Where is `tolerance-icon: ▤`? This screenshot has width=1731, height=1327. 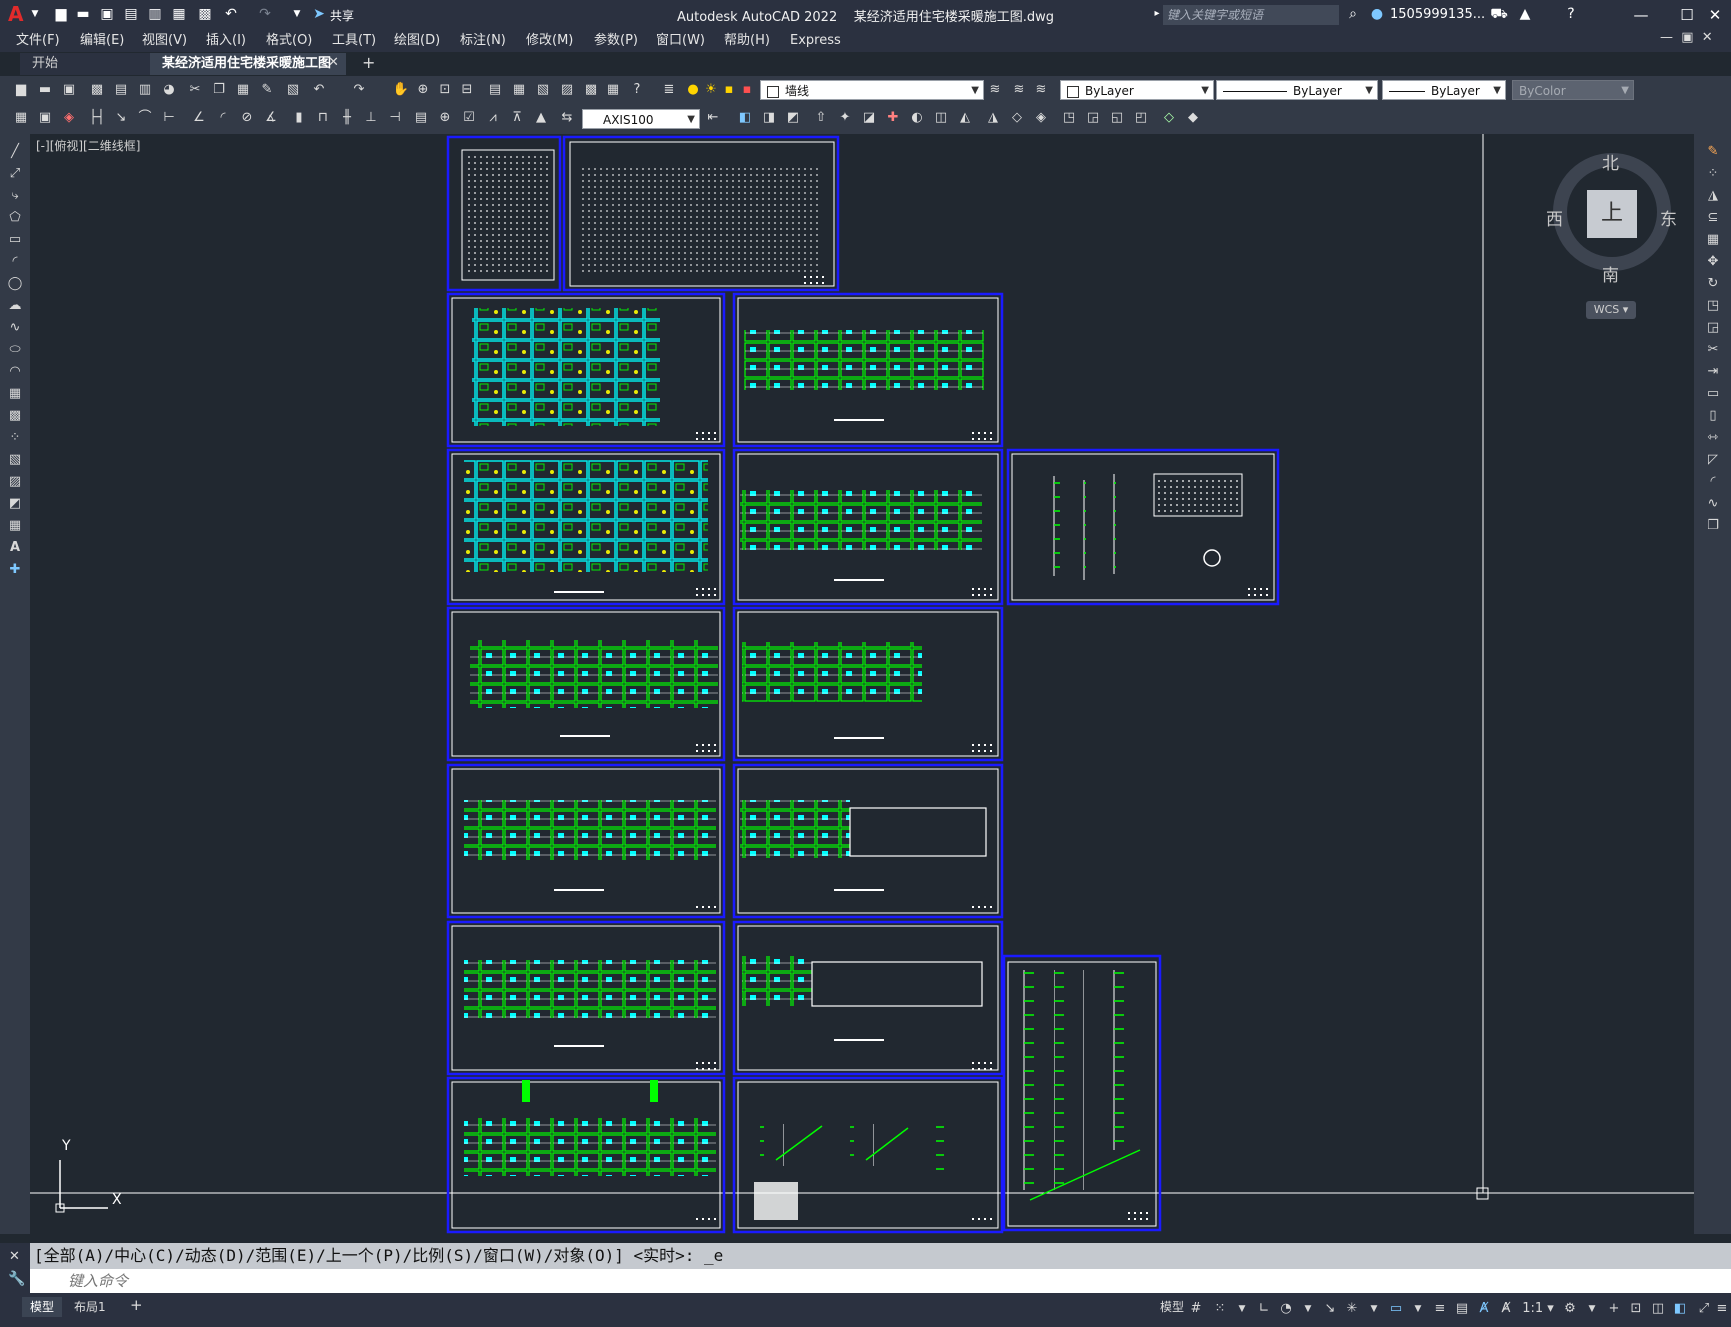
tolerance-icon: ▤ is located at coordinates (421, 118).